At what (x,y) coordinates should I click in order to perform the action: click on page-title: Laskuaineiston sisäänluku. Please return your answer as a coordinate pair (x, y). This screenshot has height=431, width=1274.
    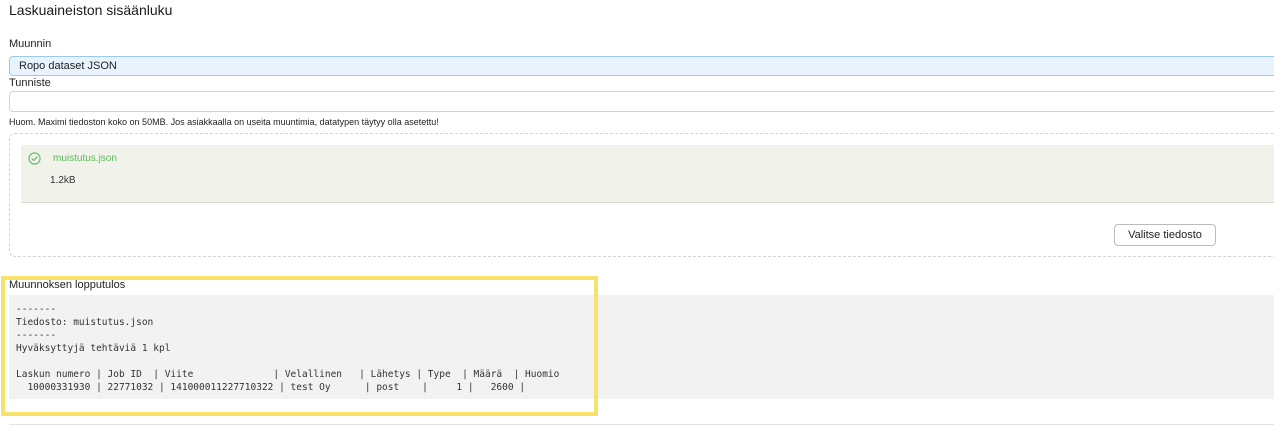
    Looking at the image, I should click on (91, 10).